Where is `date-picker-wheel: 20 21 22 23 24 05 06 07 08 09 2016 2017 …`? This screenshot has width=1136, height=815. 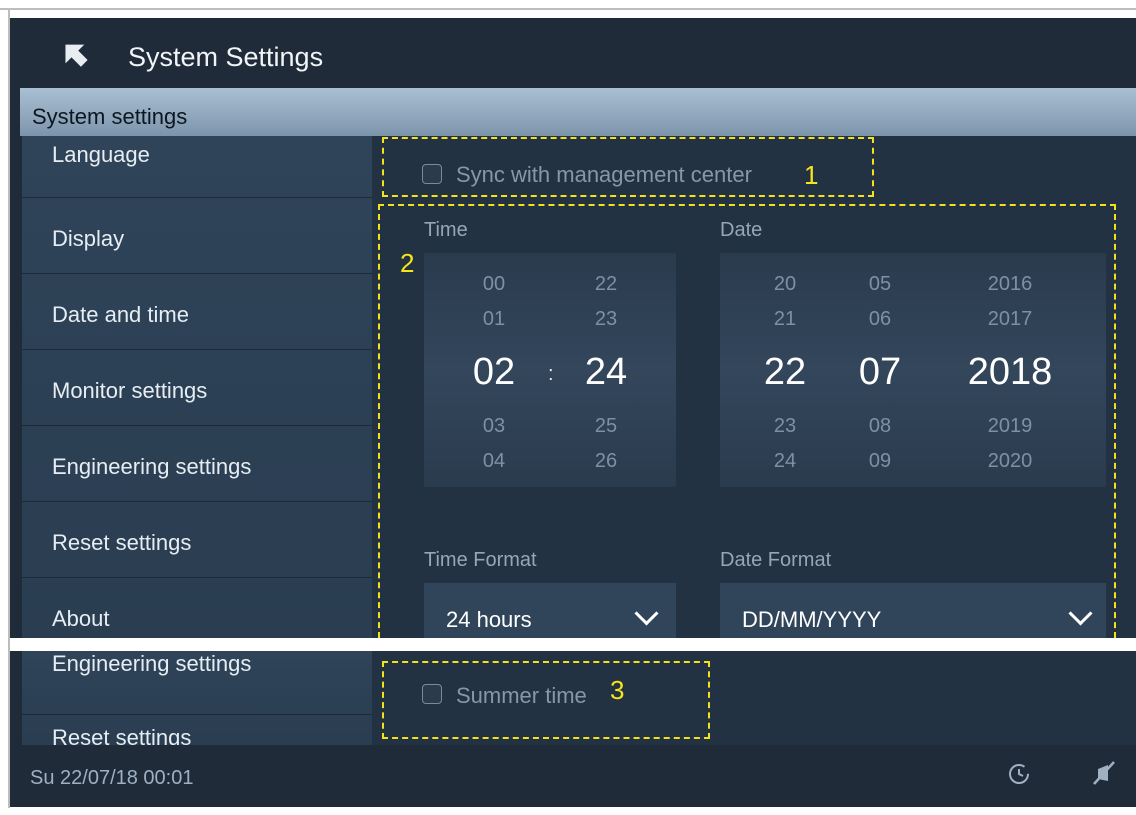
date-picker-wheel: 20 21 22 23 24 05 06 07 08 09 2016 2017 … is located at coordinates (913, 370).